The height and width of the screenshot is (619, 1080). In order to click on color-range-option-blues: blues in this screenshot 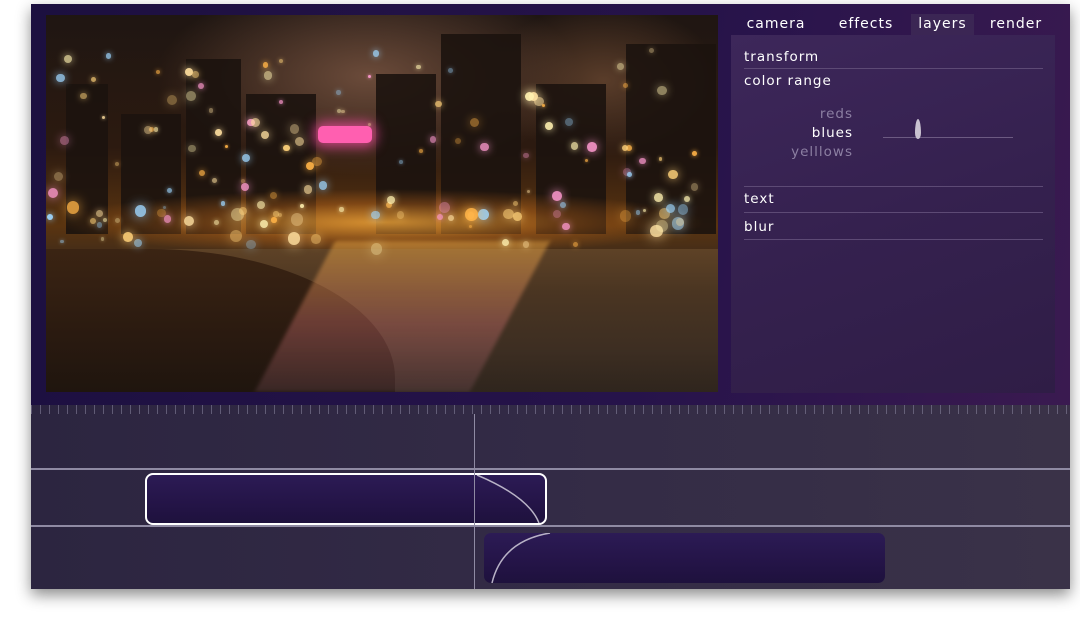, I will do `click(832, 133)`.